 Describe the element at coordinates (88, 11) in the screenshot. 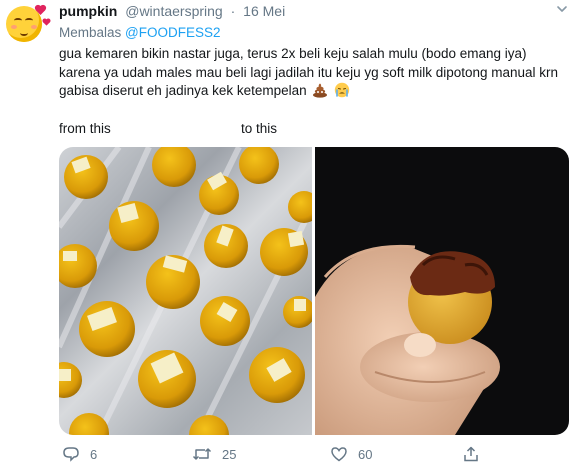

I see `display-name: pumpkin` at that location.